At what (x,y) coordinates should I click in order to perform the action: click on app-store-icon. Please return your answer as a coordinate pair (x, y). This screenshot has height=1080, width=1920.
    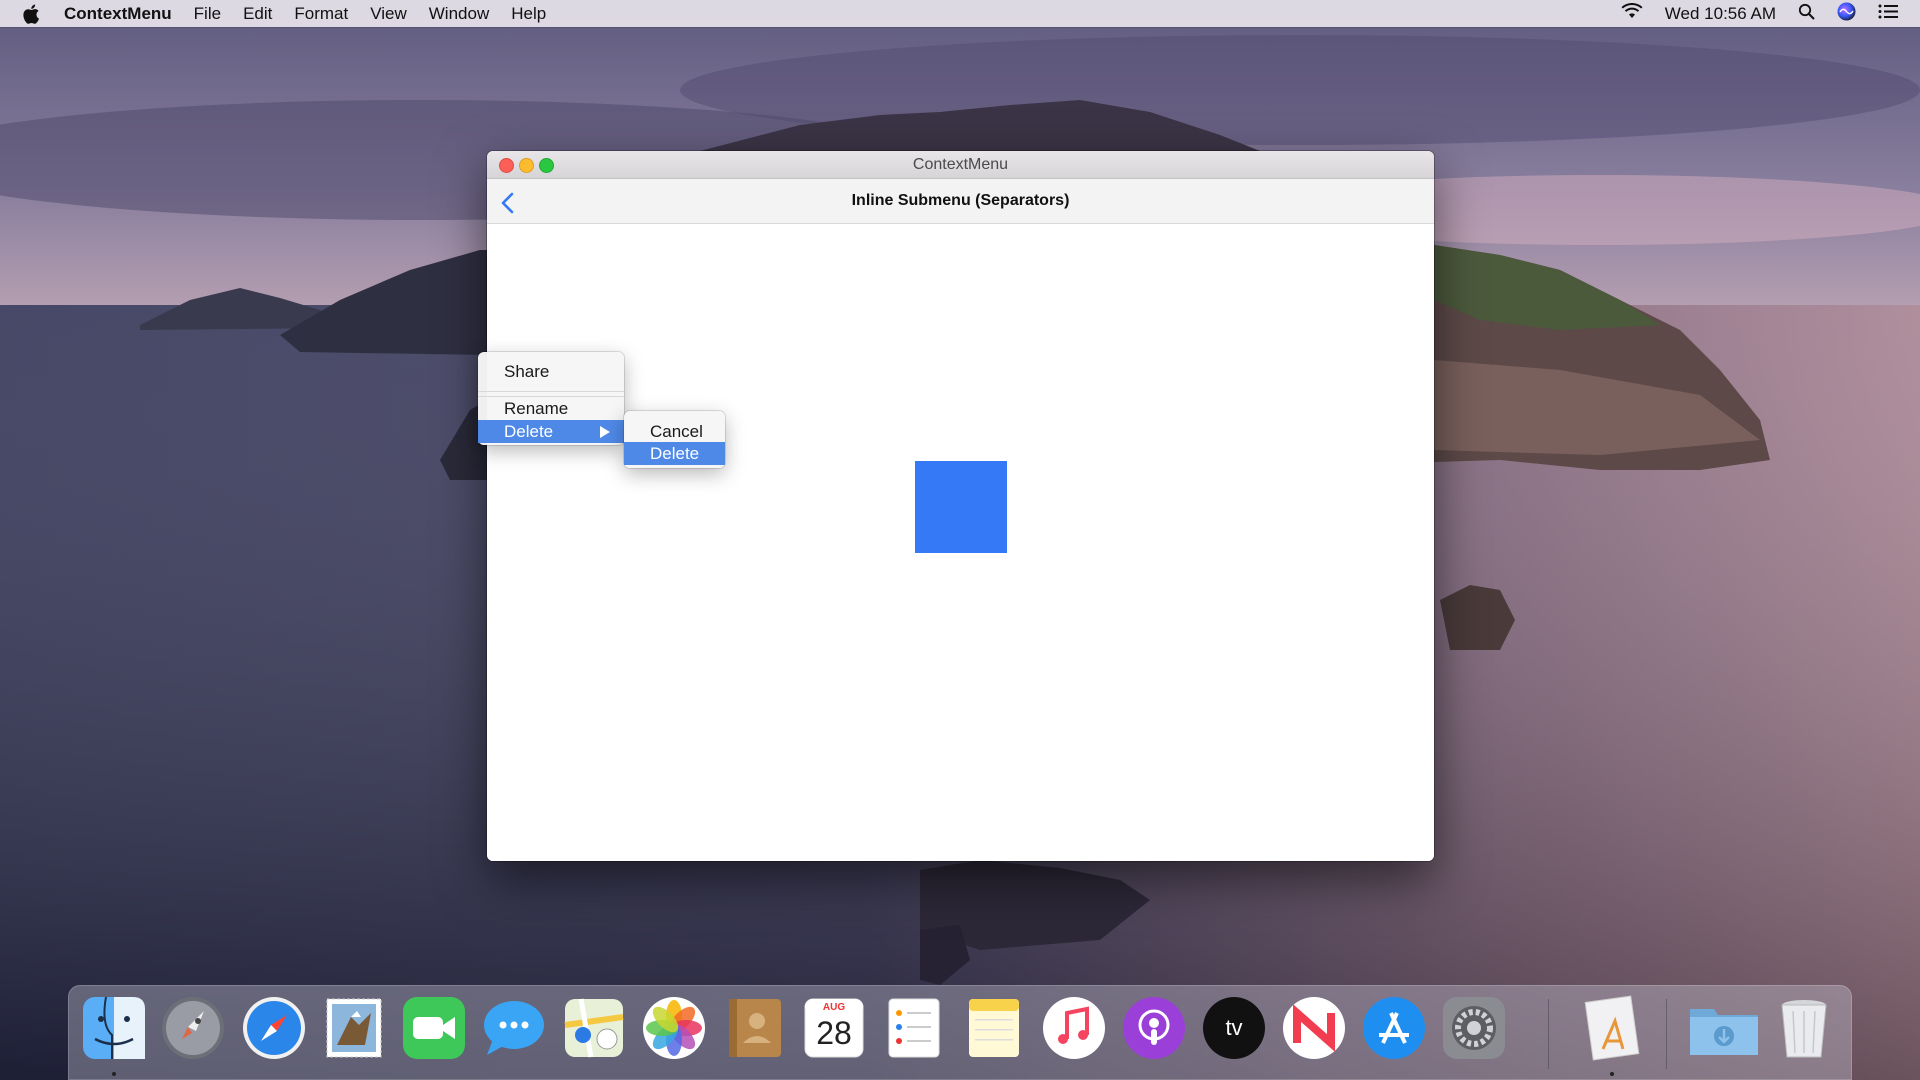
    Looking at the image, I should click on (1394, 1028).